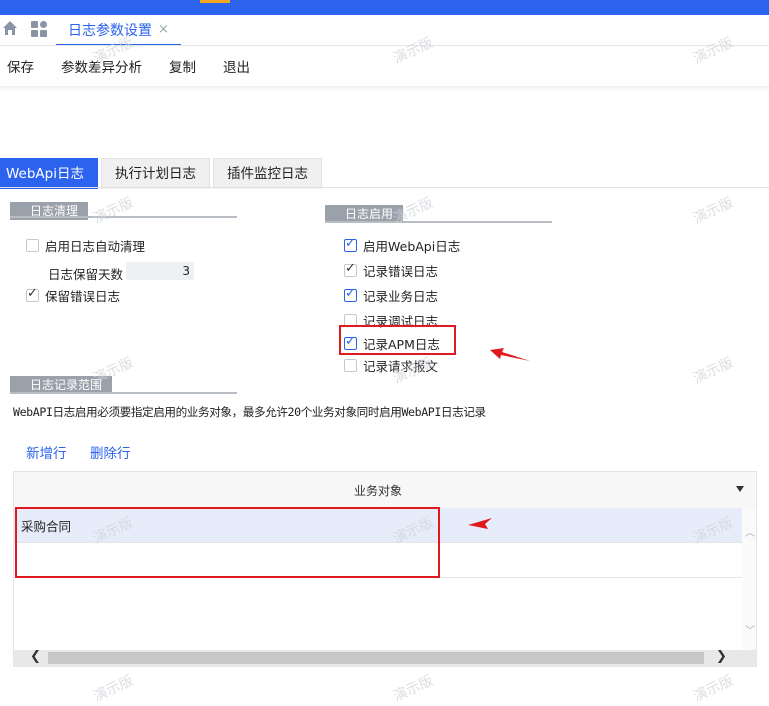 The height and width of the screenshot is (706, 769). I want to click on record-business-label: 记录业务日志, so click(401, 296).